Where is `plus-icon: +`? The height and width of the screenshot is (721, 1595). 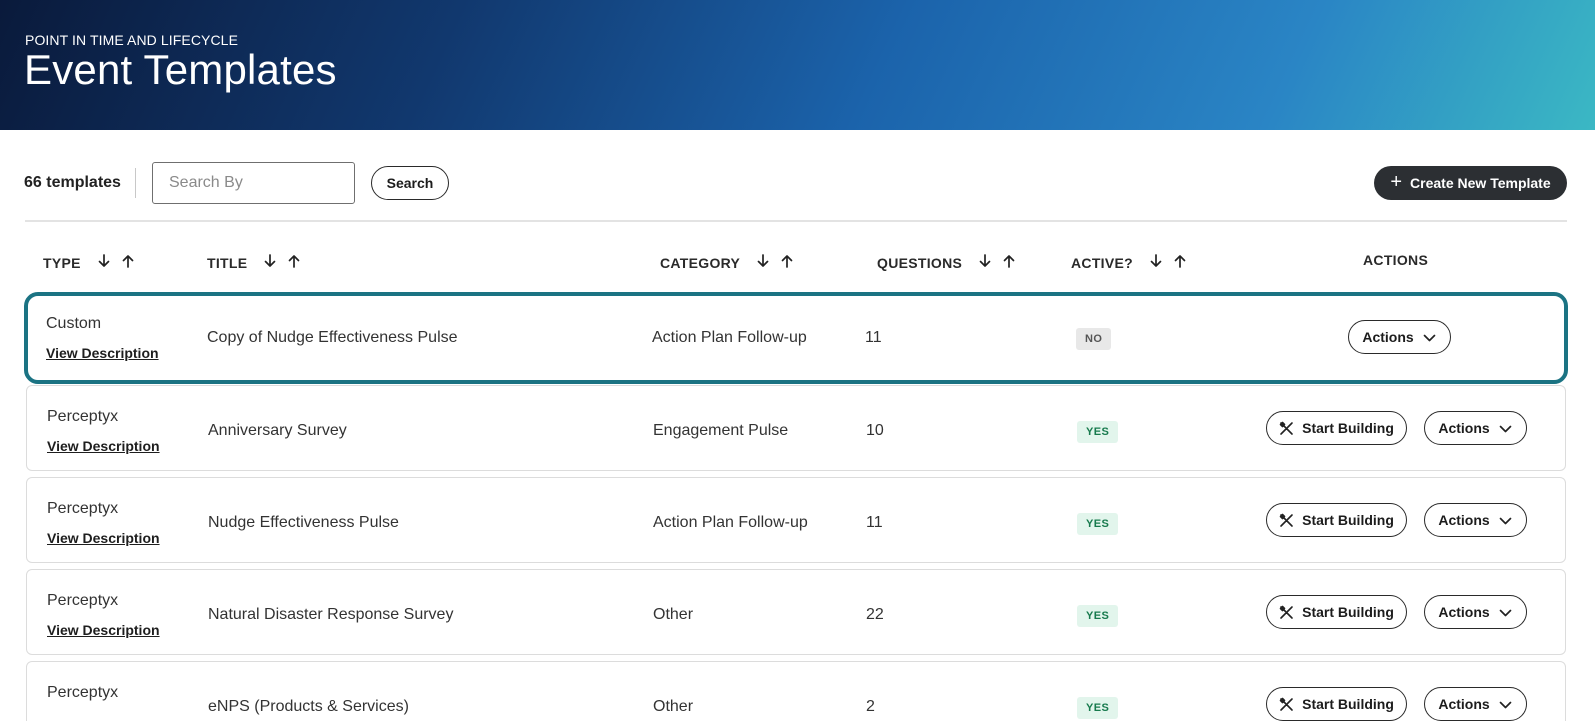
plus-icon: + is located at coordinates (1396, 181).